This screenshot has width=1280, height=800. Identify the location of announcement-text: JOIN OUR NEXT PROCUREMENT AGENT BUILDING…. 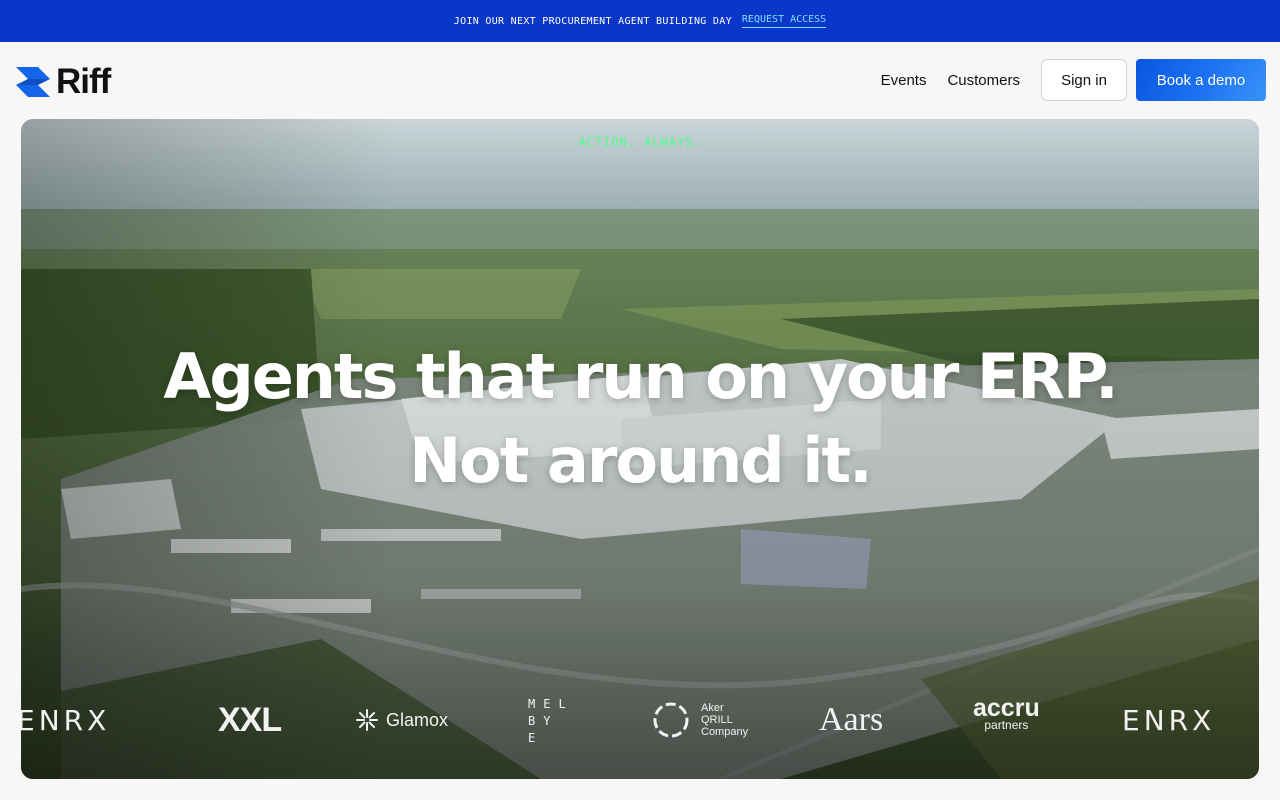
(592, 21).